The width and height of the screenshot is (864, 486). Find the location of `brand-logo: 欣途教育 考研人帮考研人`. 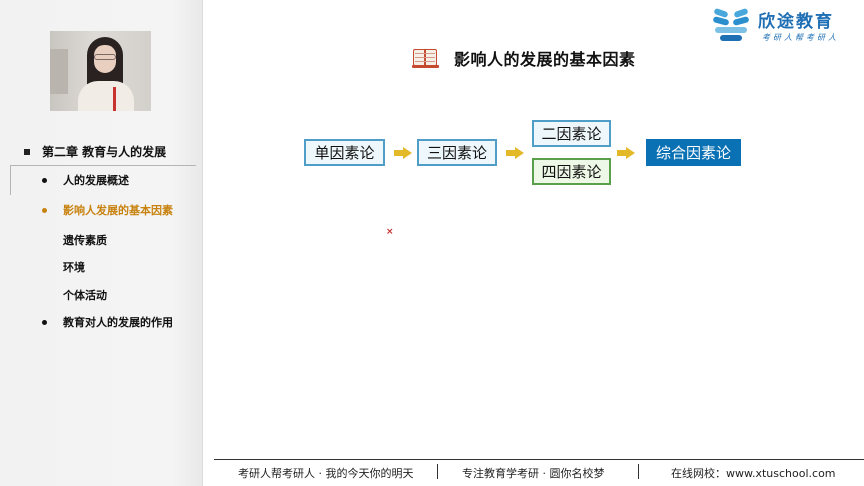

brand-logo: 欣途教育 考研人帮考研人 is located at coordinates (785, 26).